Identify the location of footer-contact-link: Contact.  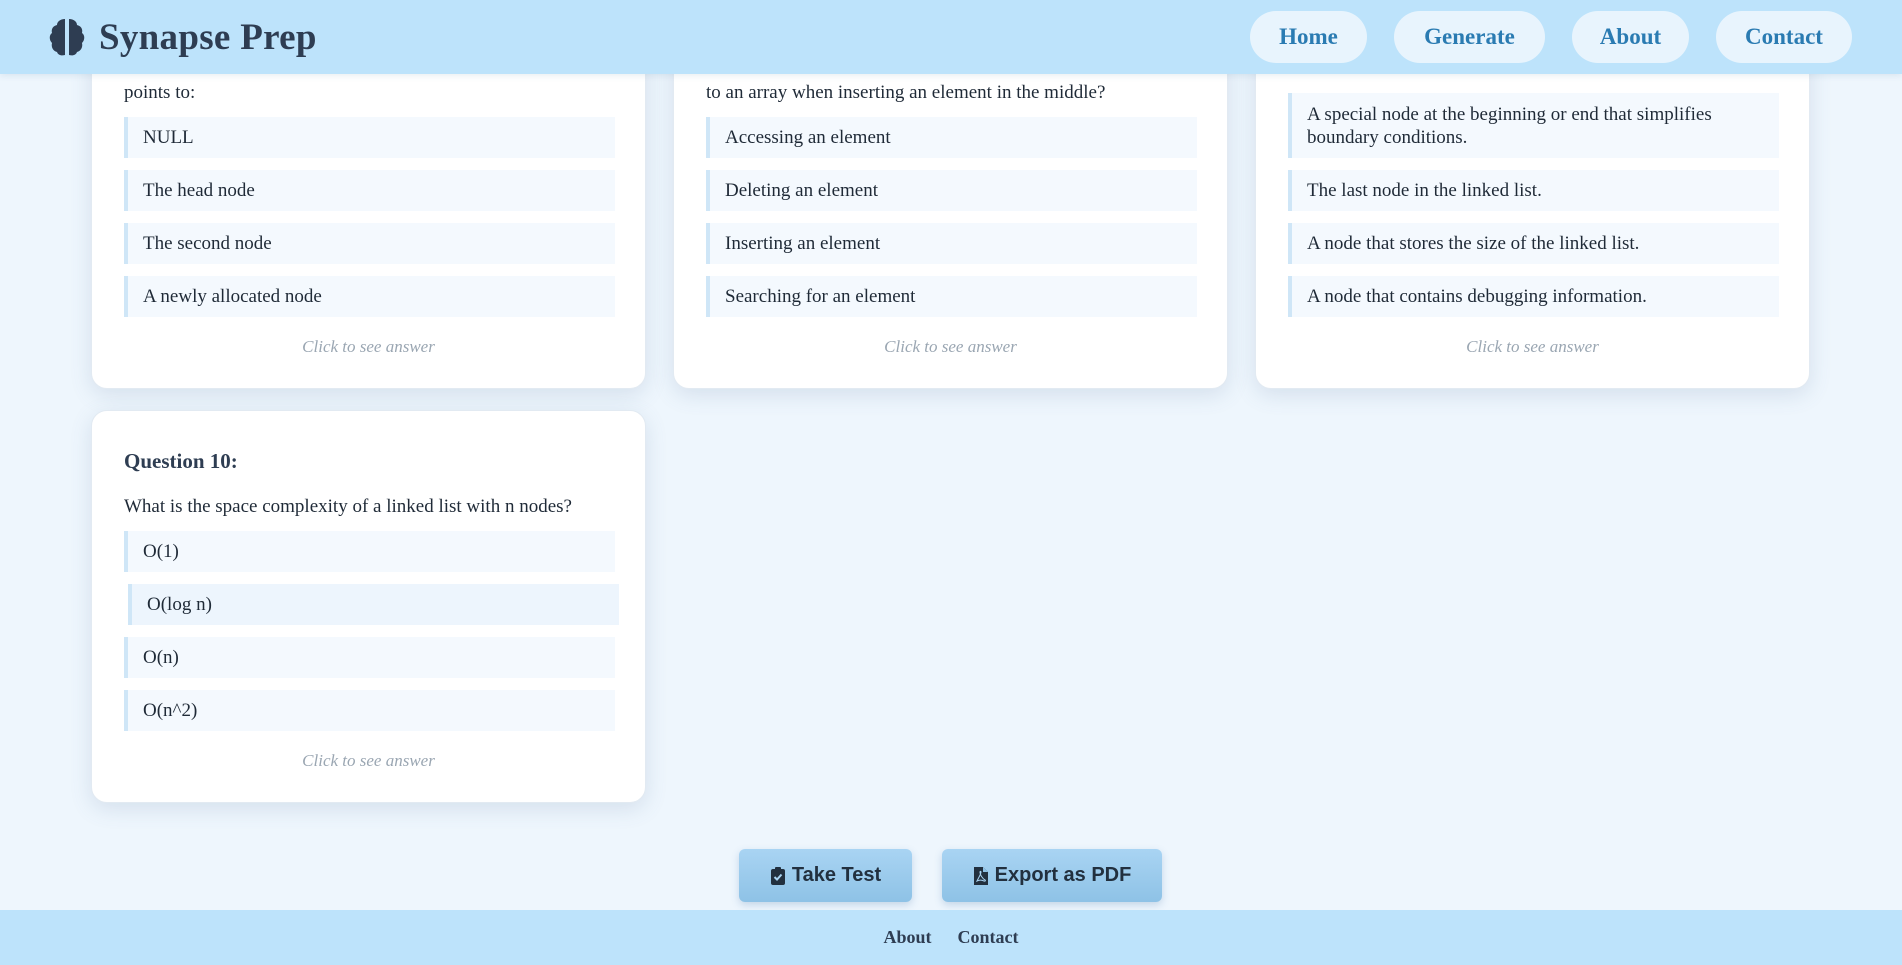
(988, 937).